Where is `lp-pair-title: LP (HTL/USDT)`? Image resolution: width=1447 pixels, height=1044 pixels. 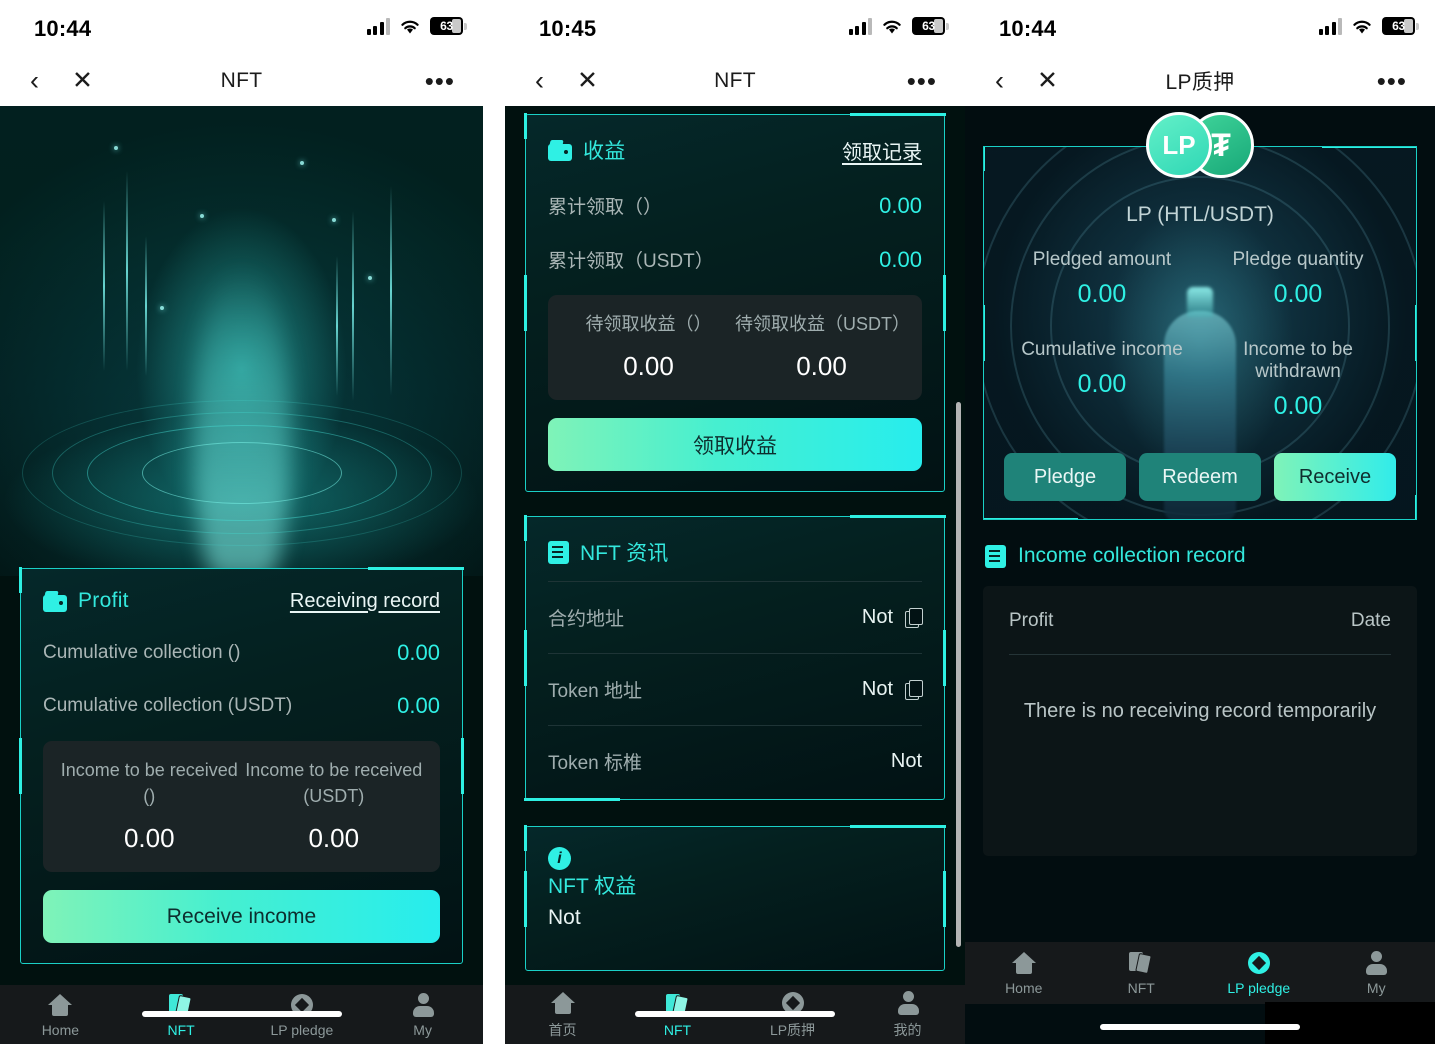 lp-pair-title: LP (HTL/USDT) is located at coordinates (1200, 214).